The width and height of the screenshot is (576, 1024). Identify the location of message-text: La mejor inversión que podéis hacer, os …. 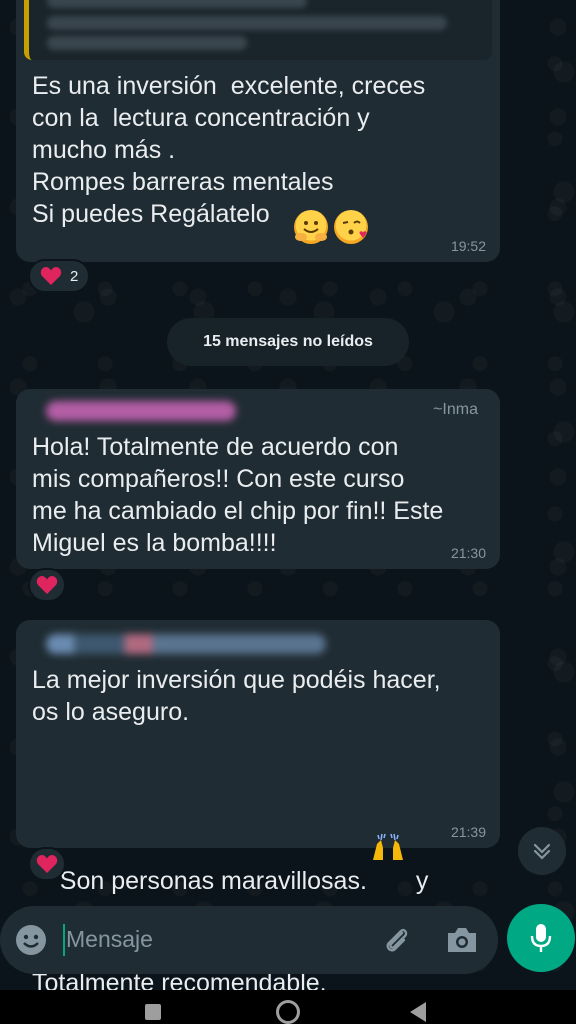
(236, 696).